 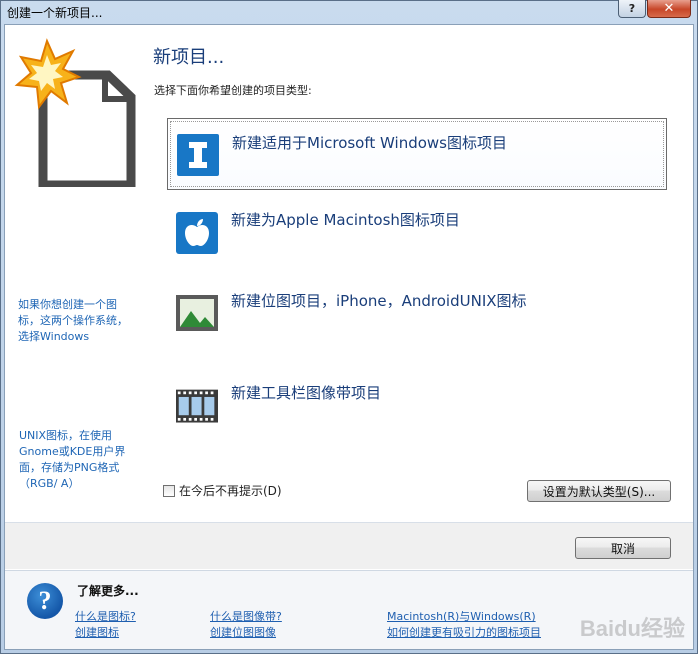 What do you see at coordinates (233, 90) in the screenshot?
I see `page-subtitle: 选择下面你希望创建的项目类型:` at bounding box center [233, 90].